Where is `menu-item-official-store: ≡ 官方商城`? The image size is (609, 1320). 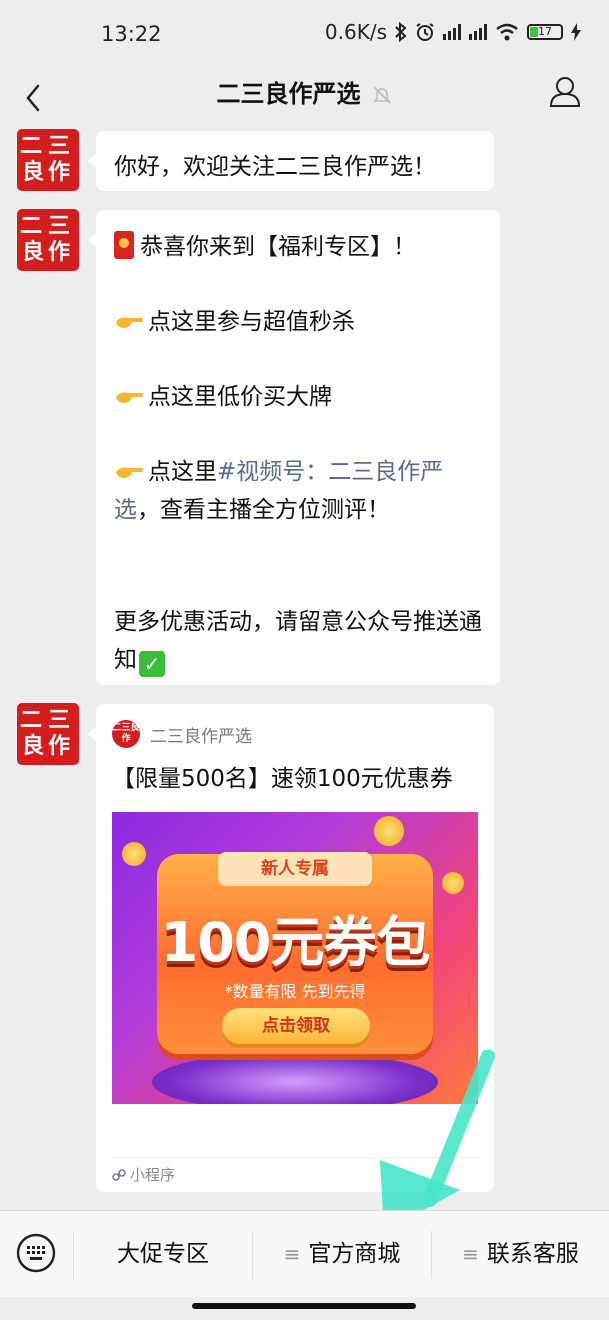 menu-item-official-store: ≡ 官方商城 is located at coordinates (342, 1254).